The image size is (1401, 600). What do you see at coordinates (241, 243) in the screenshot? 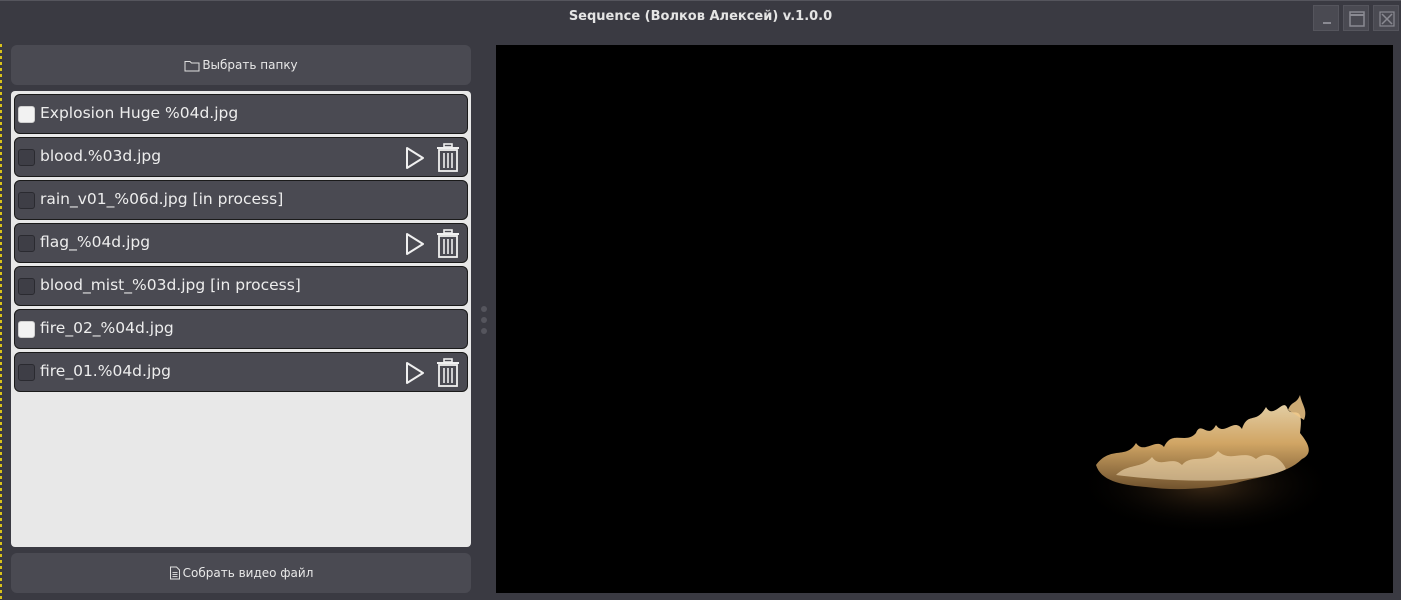
I see `list-item: flag_%04d.jpg` at bounding box center [241, 243].